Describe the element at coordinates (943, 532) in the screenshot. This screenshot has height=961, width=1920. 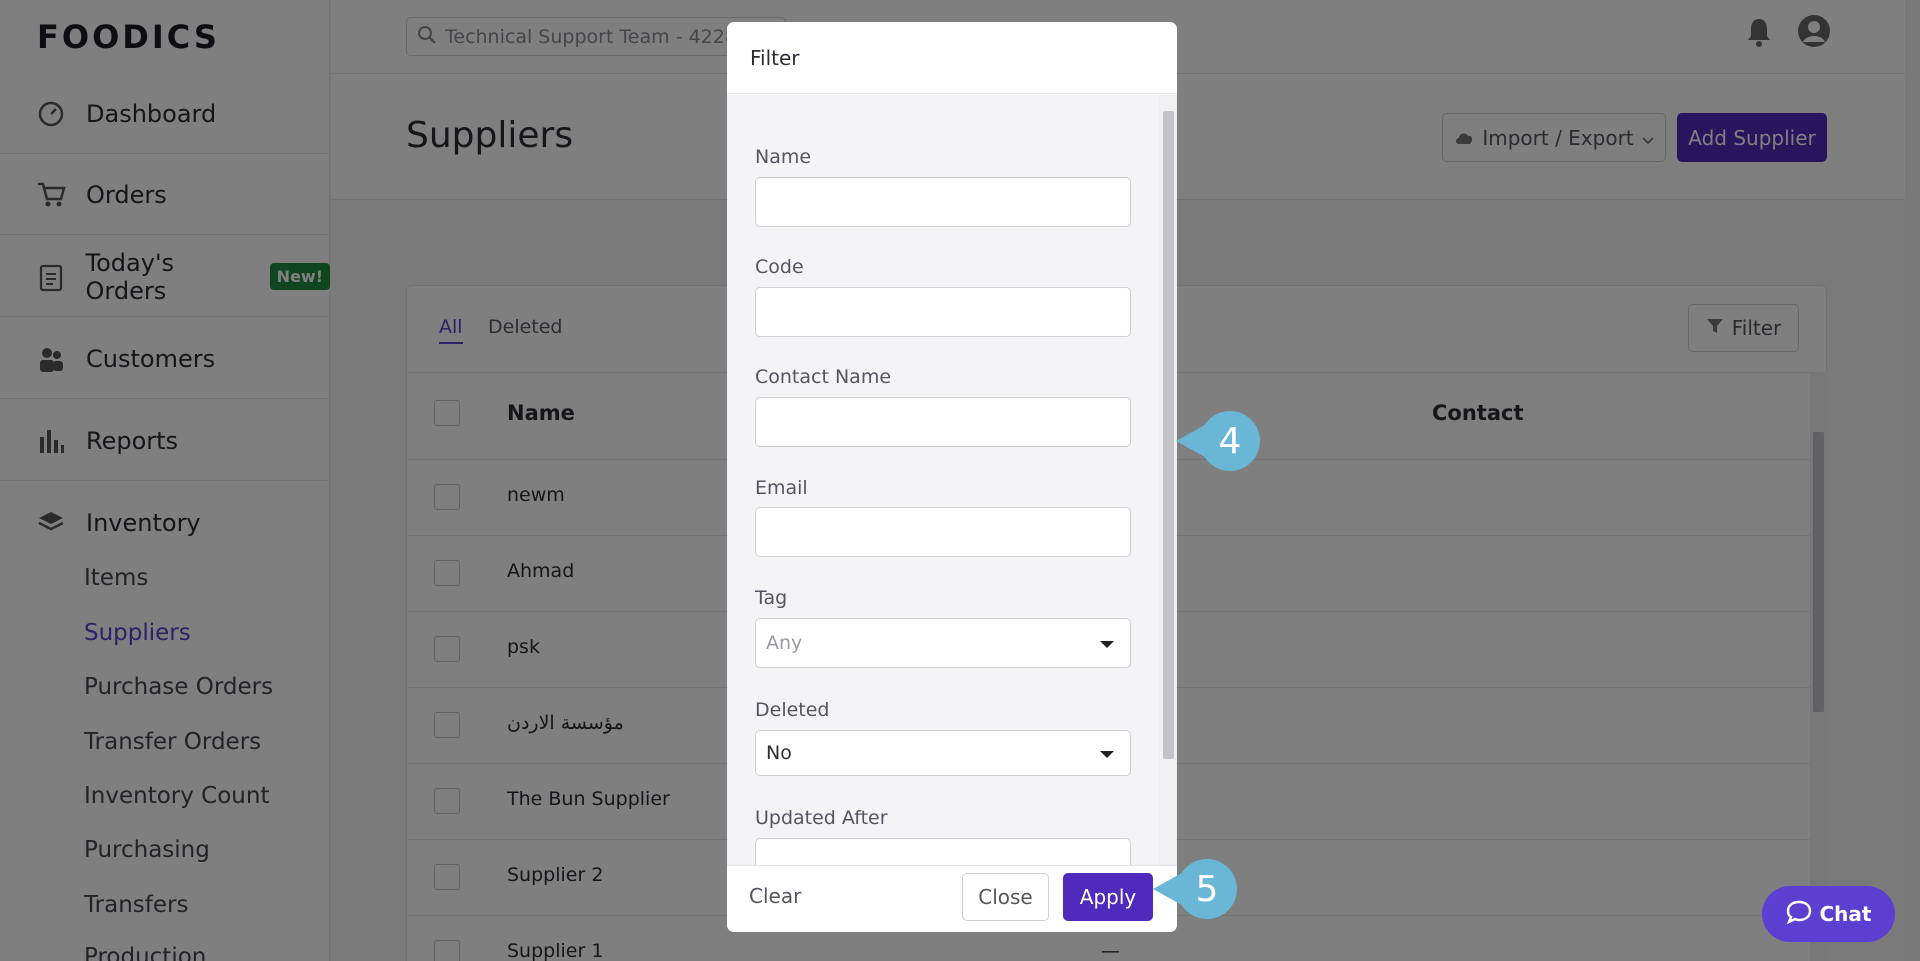
I see `email-field` at that location.